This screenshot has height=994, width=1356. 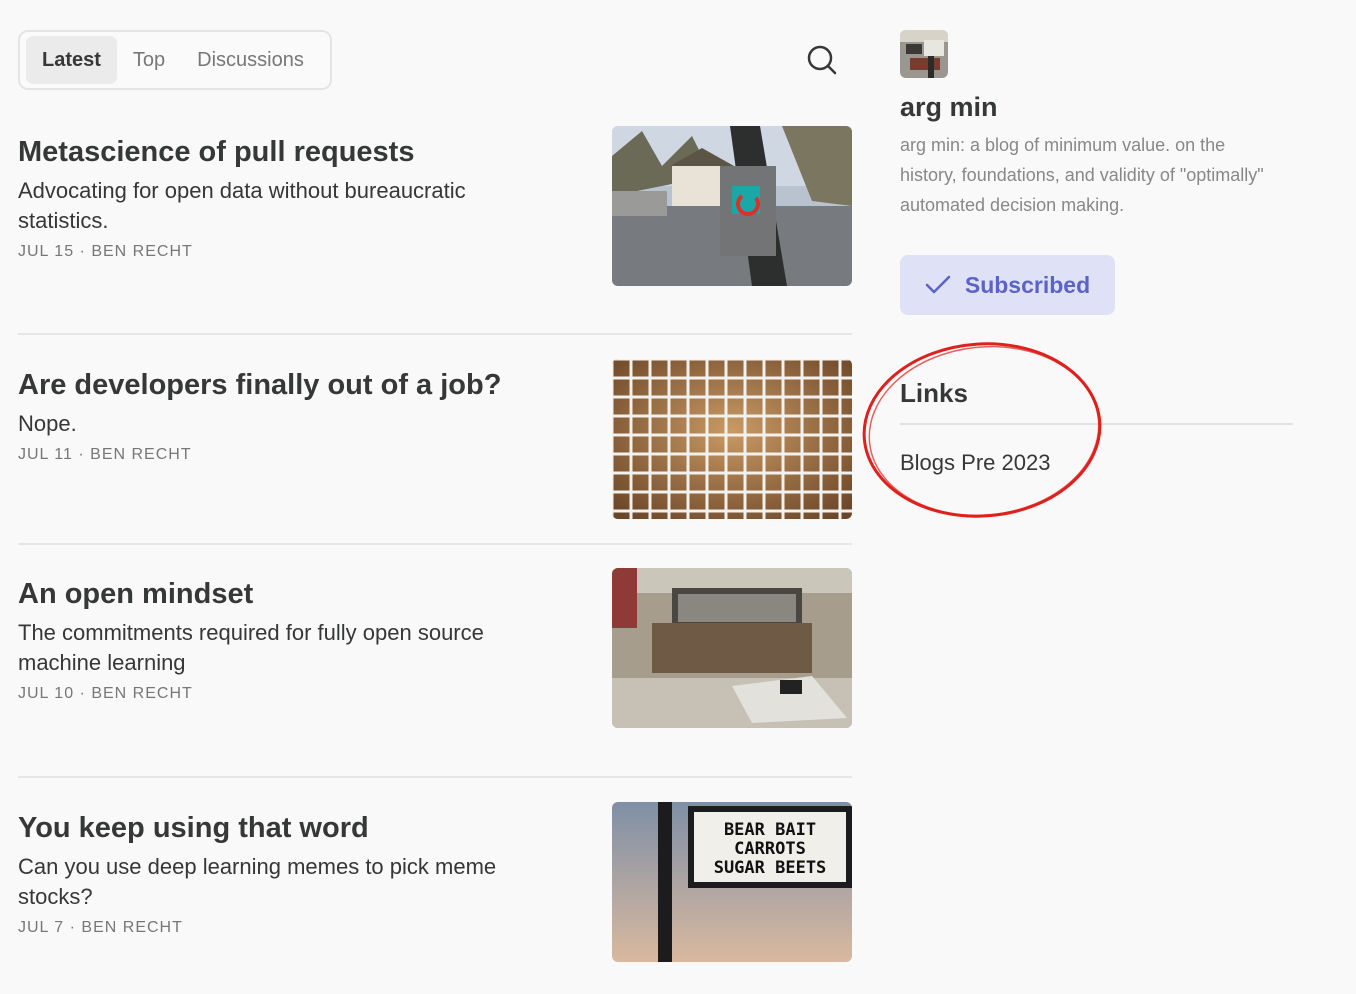 I want to click on tab-discussions: Discussions, so click(x=250, y=60).